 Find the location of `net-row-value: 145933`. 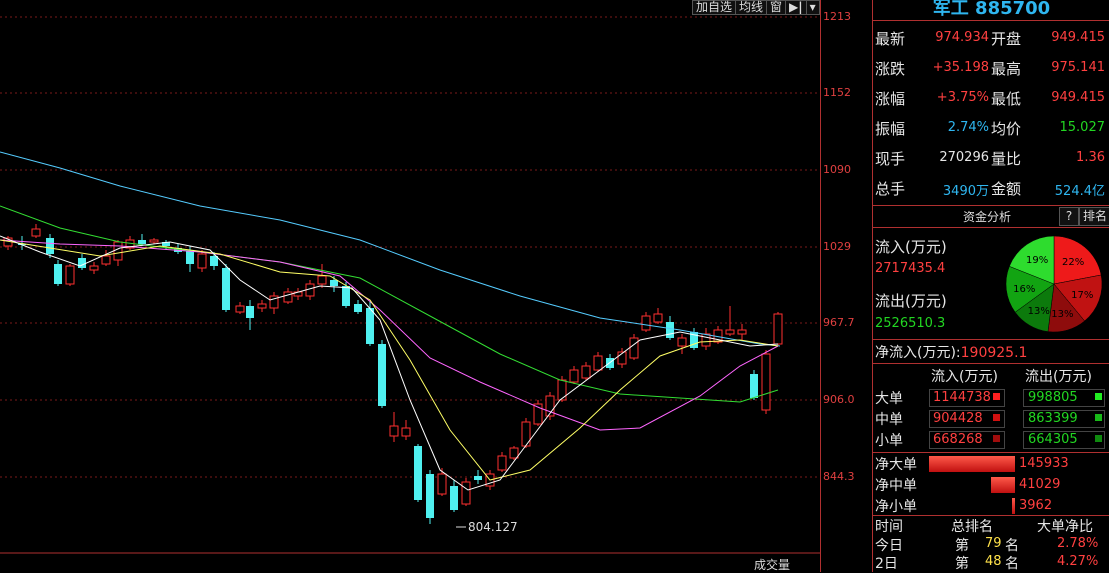

net-row-value: 145933 is located at coordinates (1044, 463).